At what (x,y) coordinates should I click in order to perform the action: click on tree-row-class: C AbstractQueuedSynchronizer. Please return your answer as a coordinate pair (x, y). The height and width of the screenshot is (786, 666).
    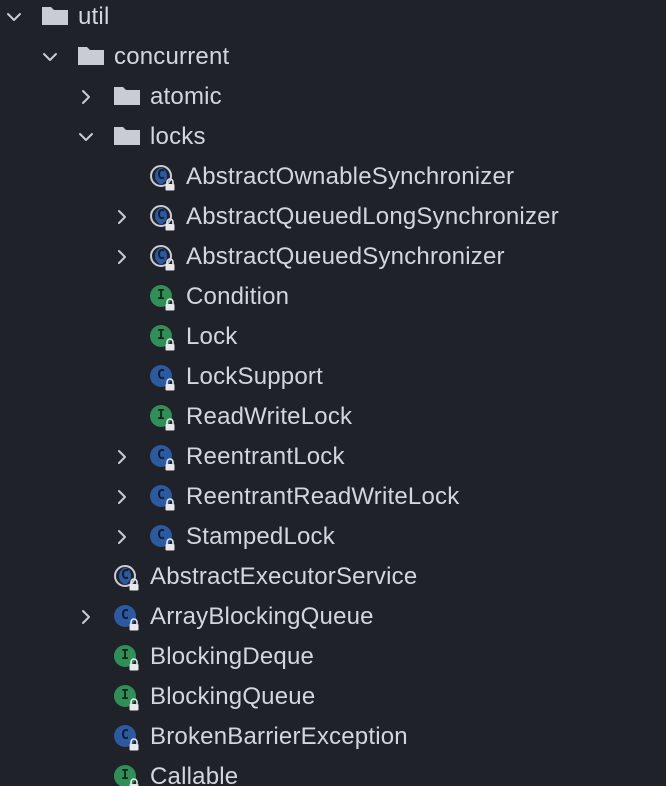
    Looking at the image, I should click on (333, 257).